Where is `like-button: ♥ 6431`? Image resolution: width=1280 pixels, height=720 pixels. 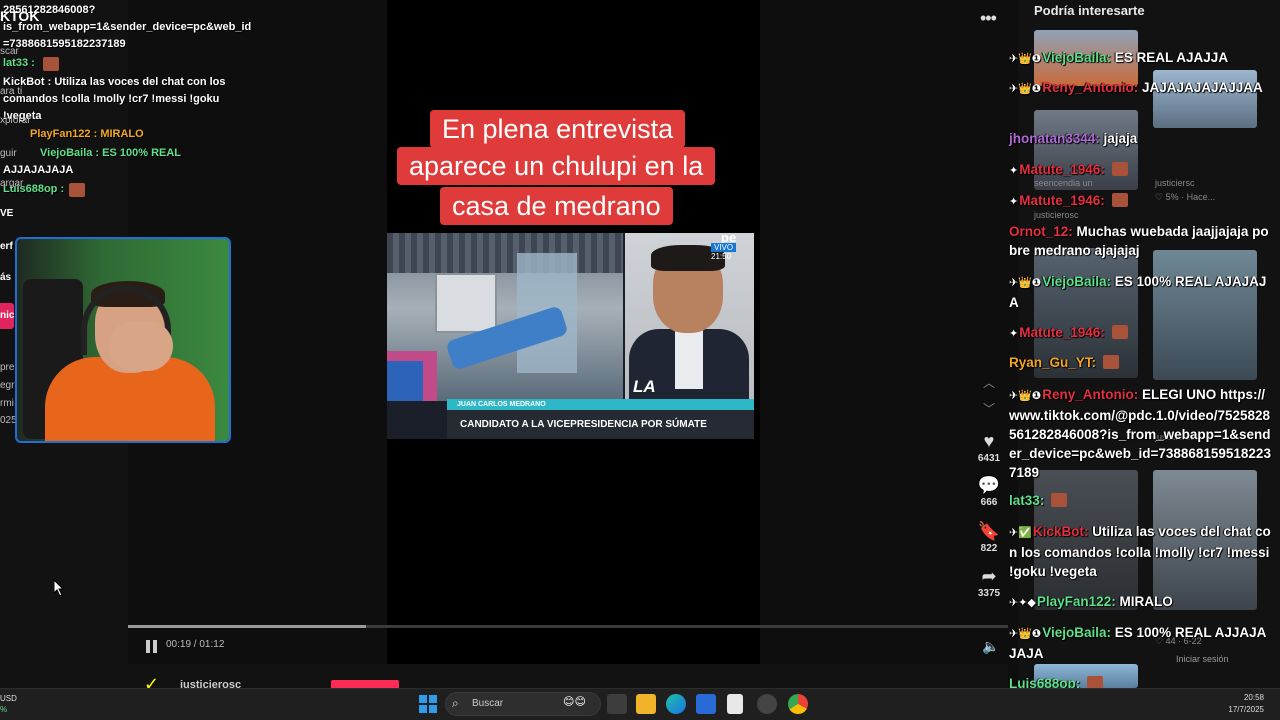
like-button: ♥ 6431 is located at coordinates (989, 447).